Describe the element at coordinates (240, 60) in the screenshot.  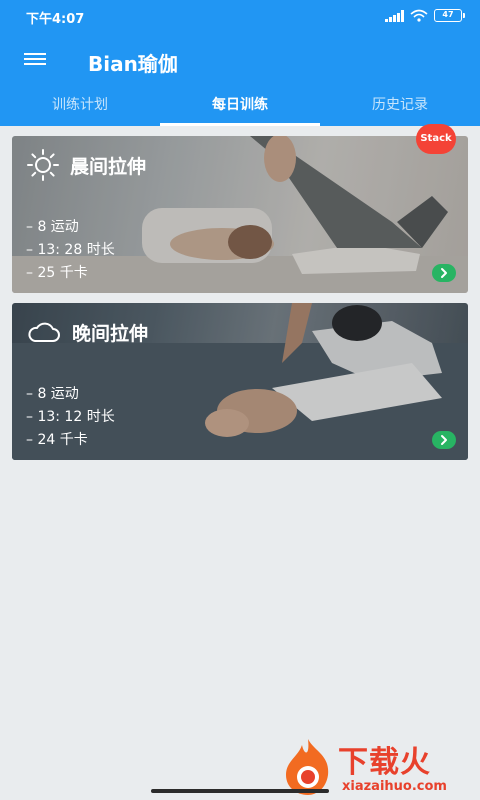
I see `app-bar: Bian瑜伽` at that location.